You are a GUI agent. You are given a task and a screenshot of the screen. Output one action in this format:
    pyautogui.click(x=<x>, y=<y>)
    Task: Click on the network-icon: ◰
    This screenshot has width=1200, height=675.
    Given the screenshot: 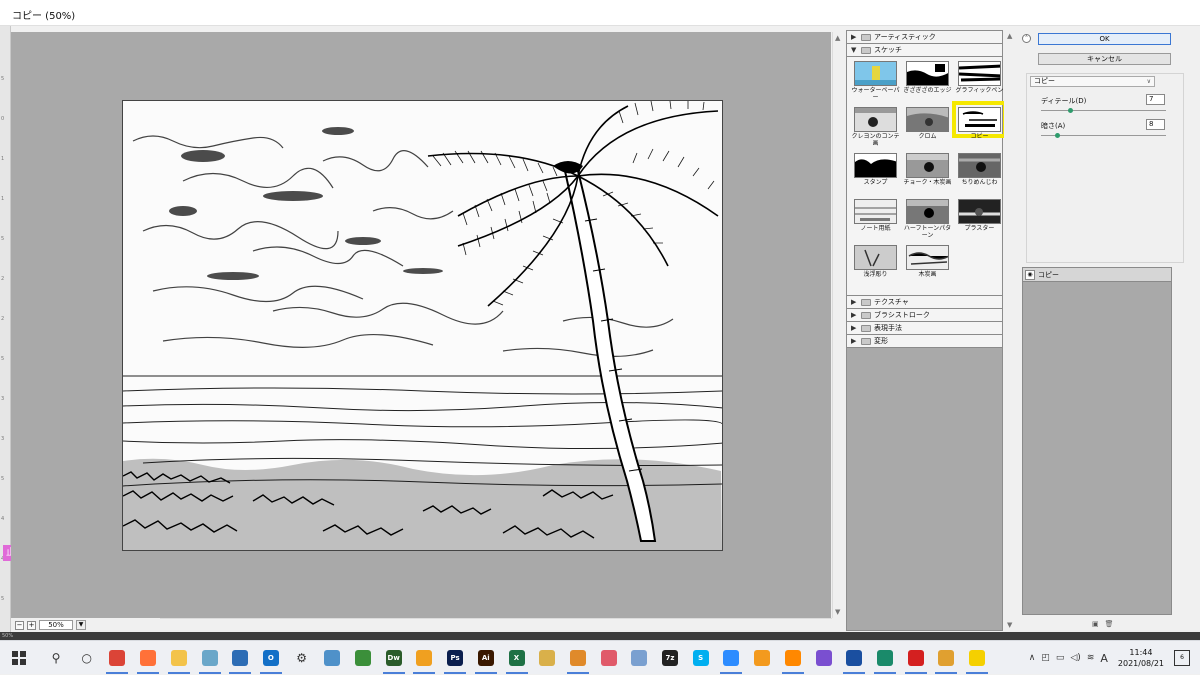 What is the action you would take?
    pyautogui.click(x=1045, y=658)
    